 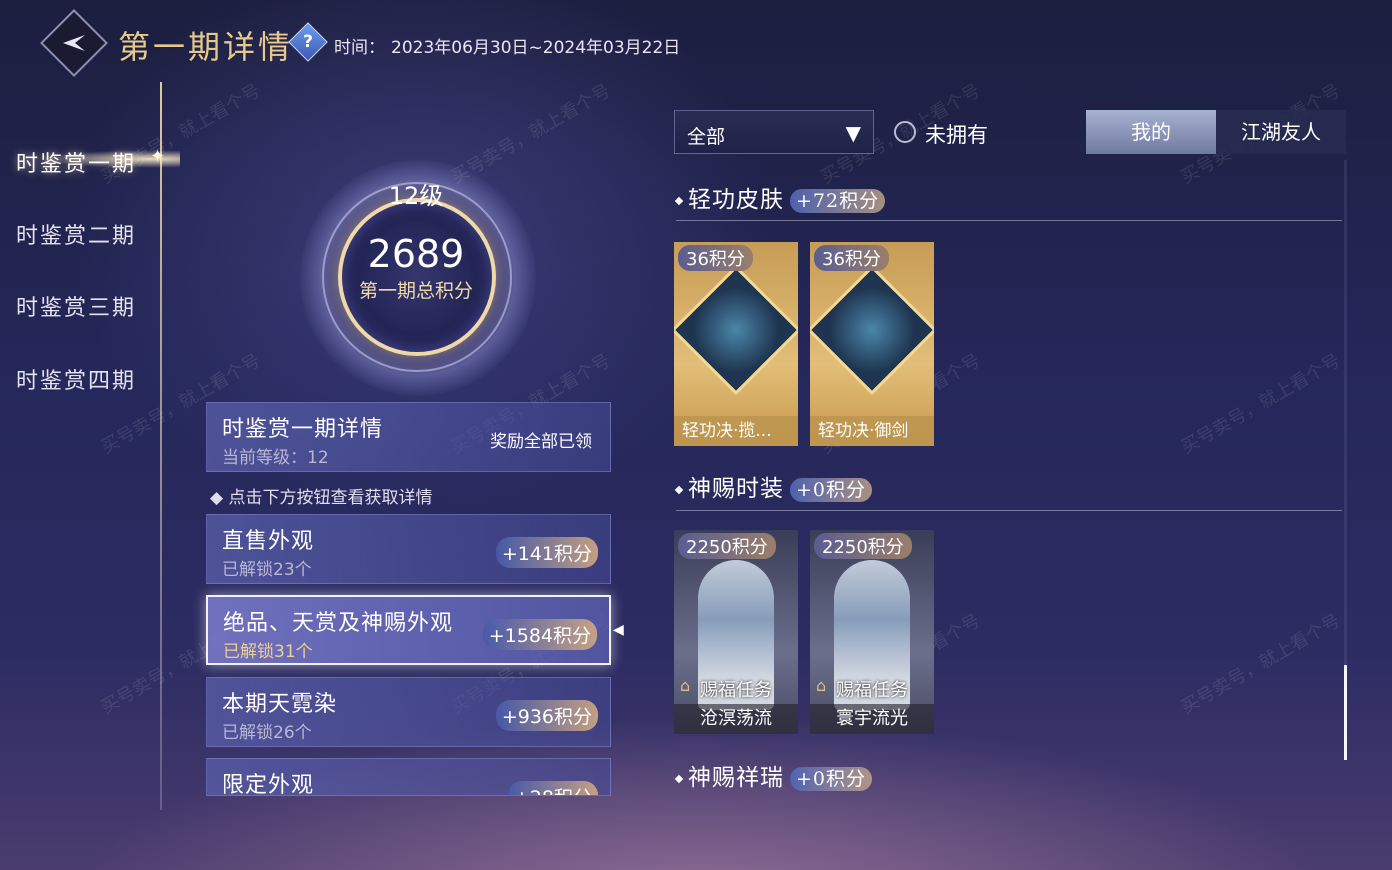 I want to click on time-value: 2023年06月30日~2024年03月22日, so click(x=536, y=48).